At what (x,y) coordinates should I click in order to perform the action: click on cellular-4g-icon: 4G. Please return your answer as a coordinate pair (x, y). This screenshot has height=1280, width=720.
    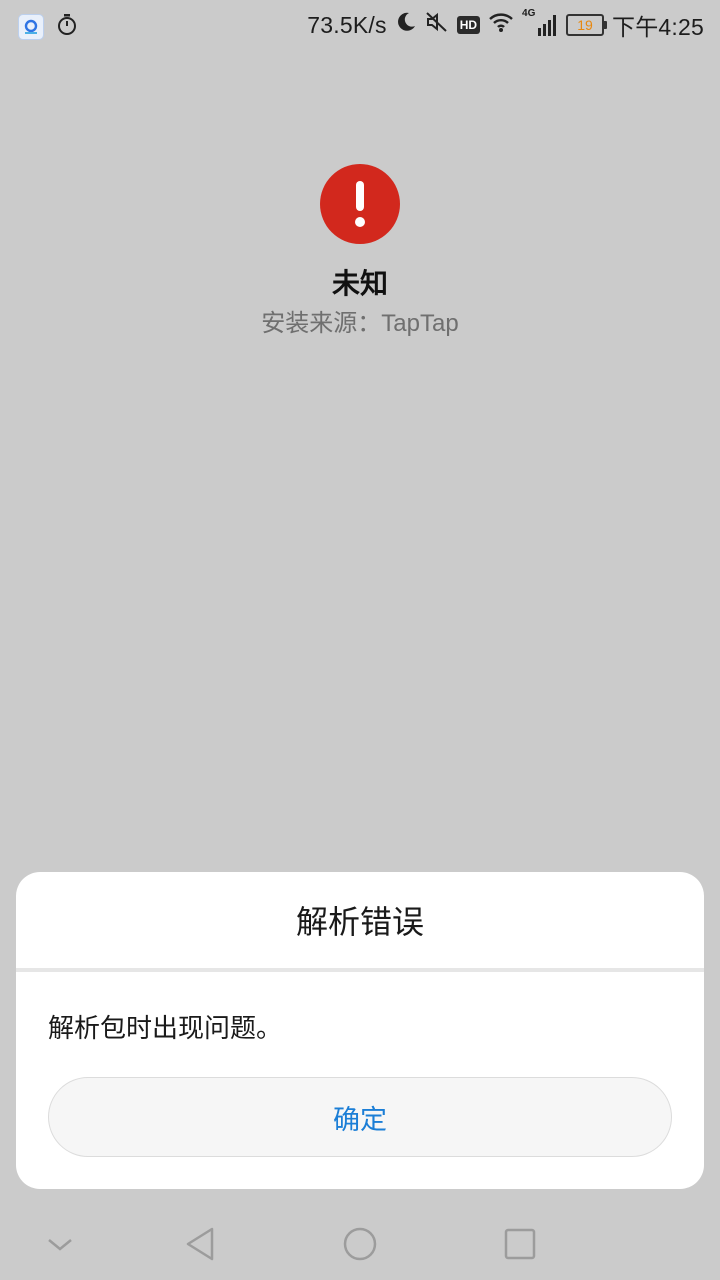
    Looking at the image, I should click on (540, 23).